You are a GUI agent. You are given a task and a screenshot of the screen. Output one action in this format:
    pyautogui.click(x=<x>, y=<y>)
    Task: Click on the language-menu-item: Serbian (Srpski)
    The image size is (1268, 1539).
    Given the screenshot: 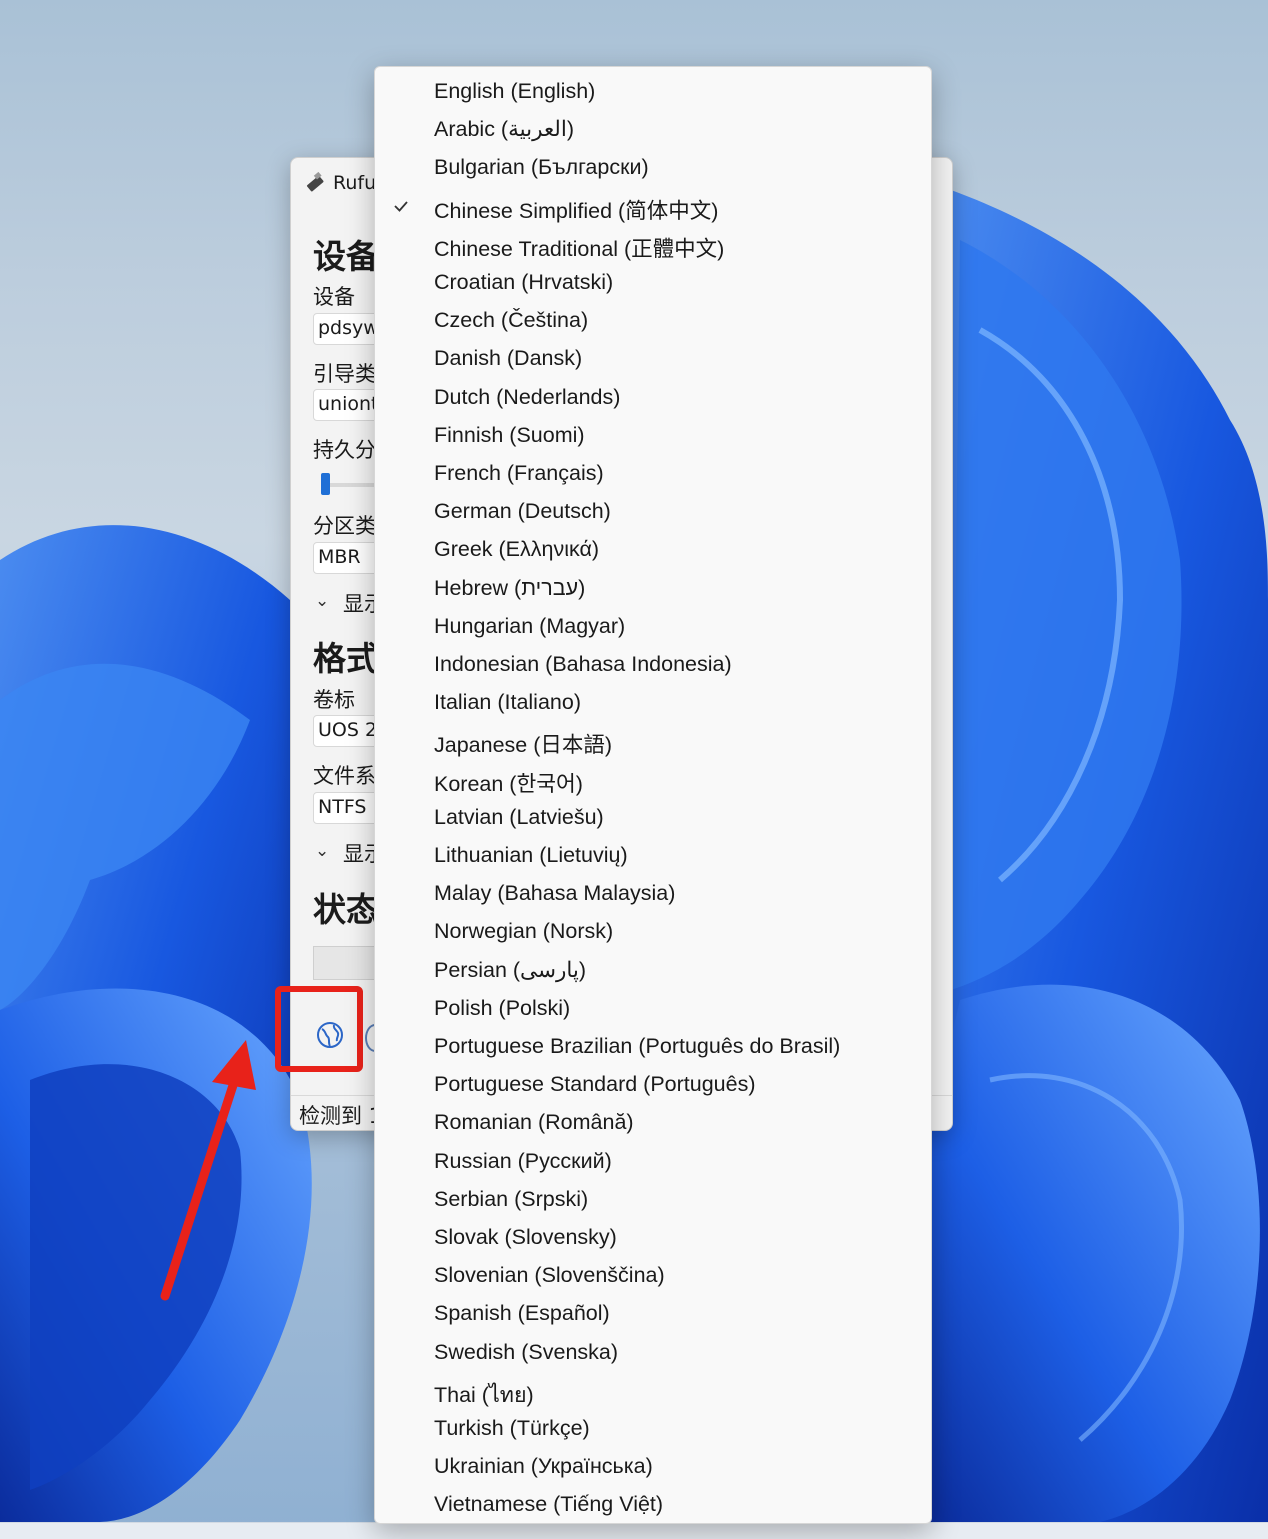 What is the action you would take?
    pyautogui.click(x=653, y=1198)
    